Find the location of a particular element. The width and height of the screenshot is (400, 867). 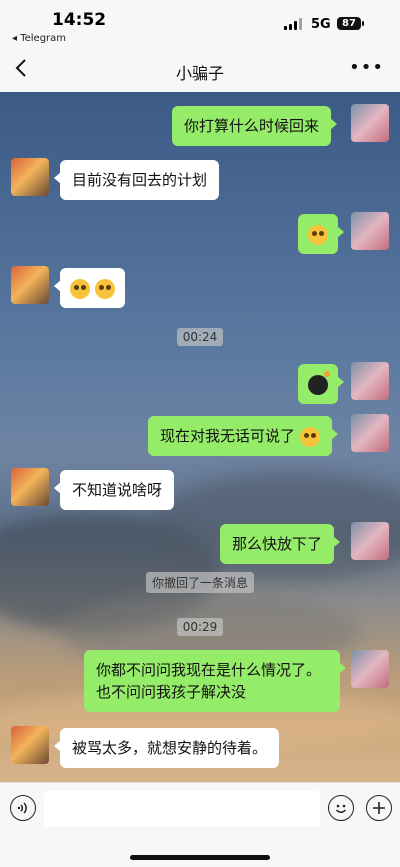

signal-icon is located at coordinates (293, 24).